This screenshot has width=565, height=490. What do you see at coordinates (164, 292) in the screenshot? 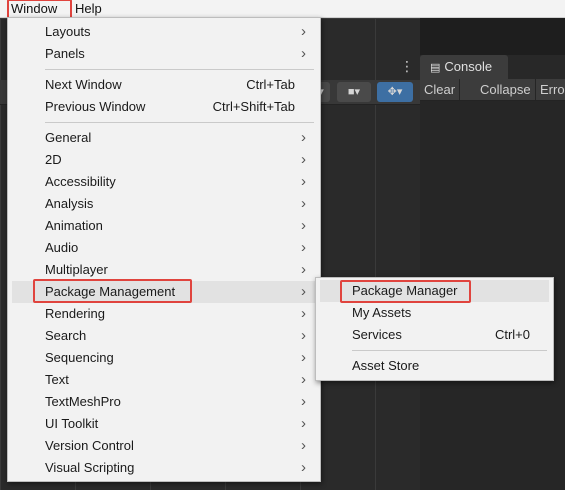
I see `menu-item-package-management: Package Management ›` at bounding box center [164, 292].